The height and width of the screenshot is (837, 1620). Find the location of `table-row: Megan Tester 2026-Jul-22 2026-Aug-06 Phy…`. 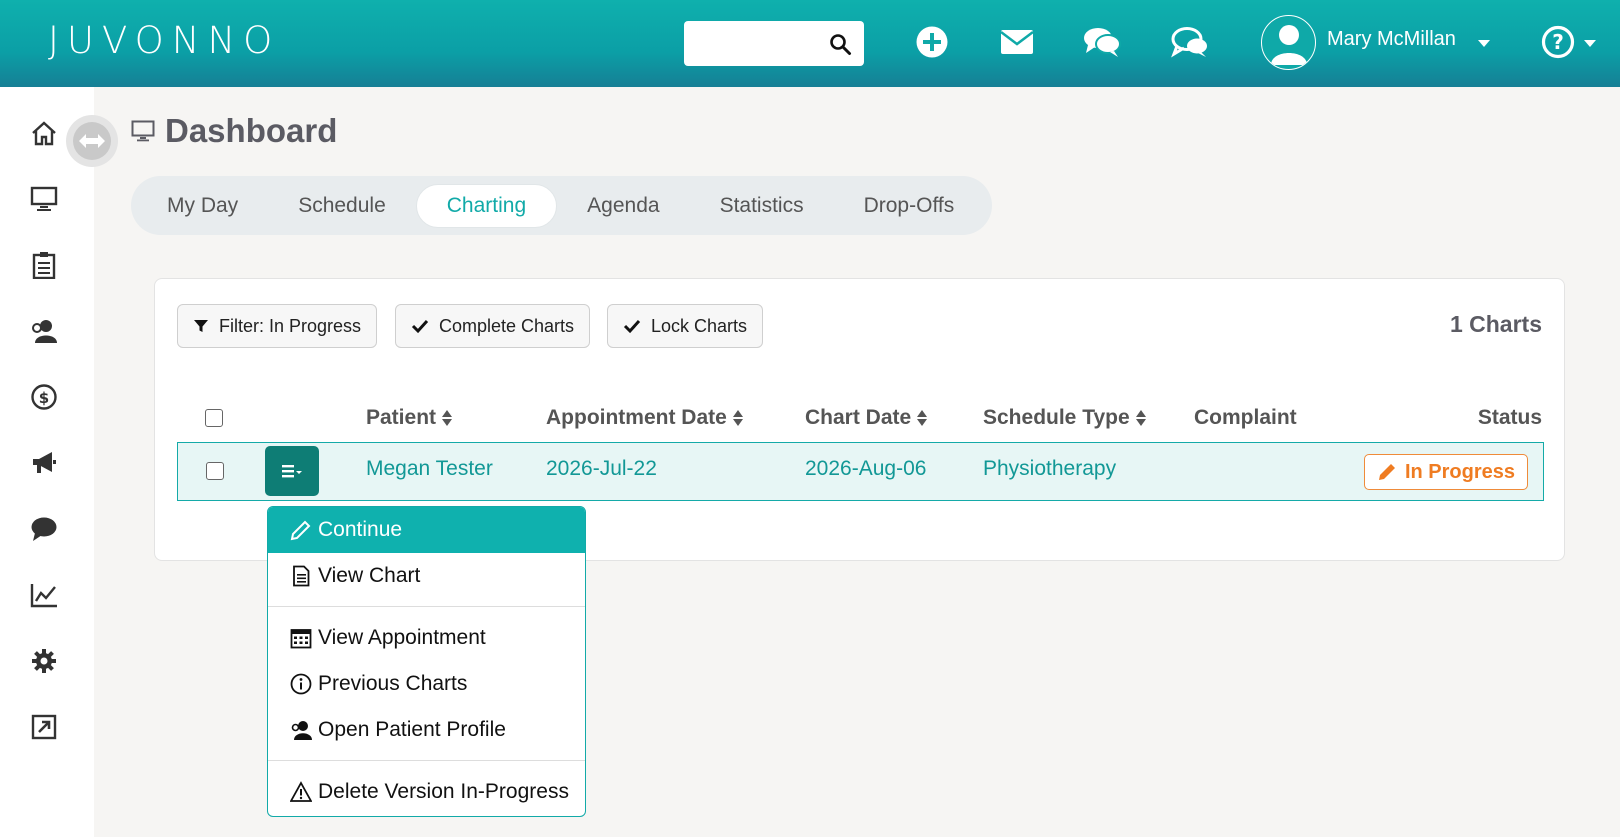

table-row: Megan Tester 2026-Jul-22 2026-Aug-06 Phy… is located at coordinates (860, 471).